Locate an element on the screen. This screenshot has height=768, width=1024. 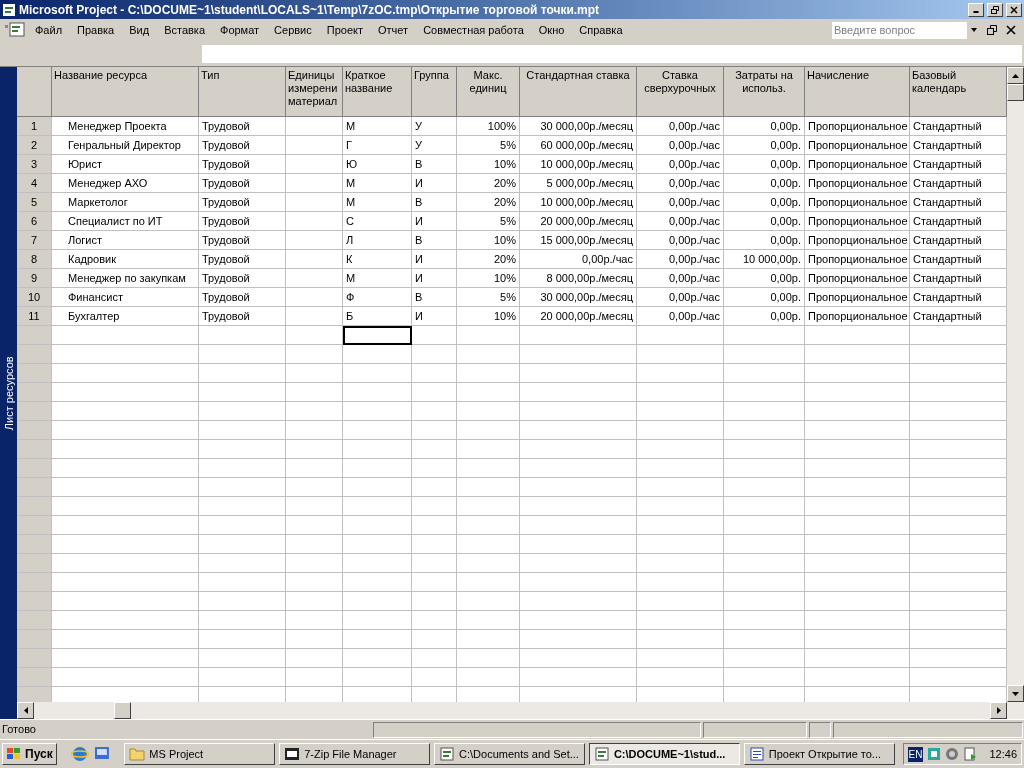
network-icon is located at coordinates (934, 754).